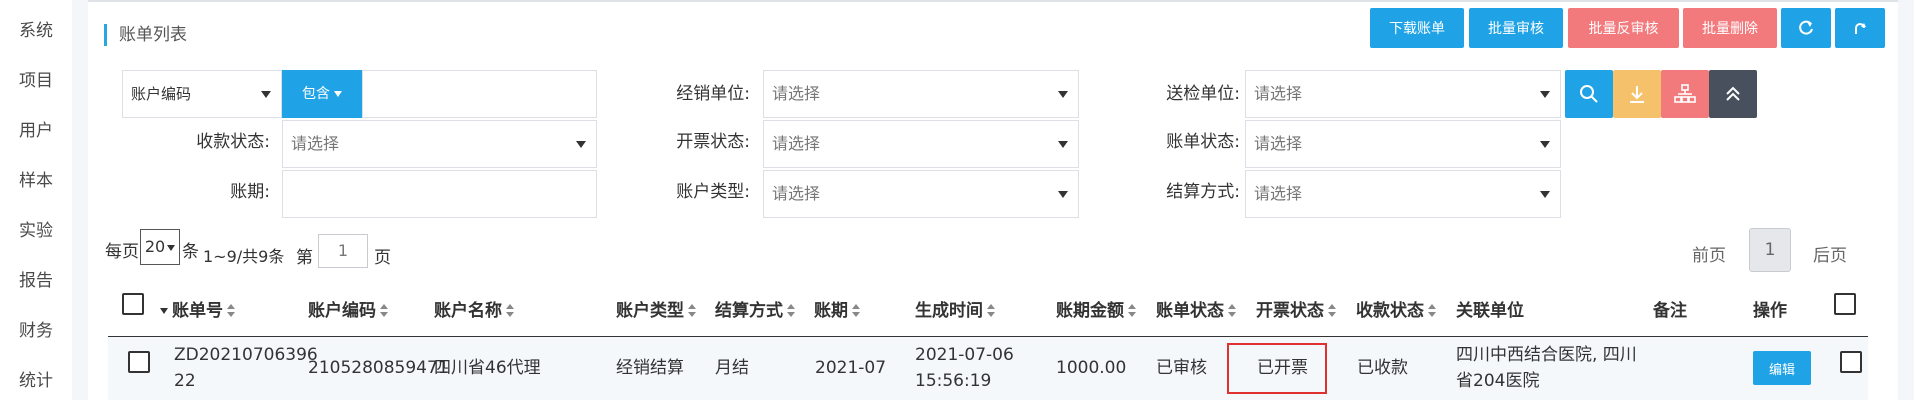  Describe the element at coordinates (1770, 250) in the screenshot. I see `current-page-button: 1` at that location.